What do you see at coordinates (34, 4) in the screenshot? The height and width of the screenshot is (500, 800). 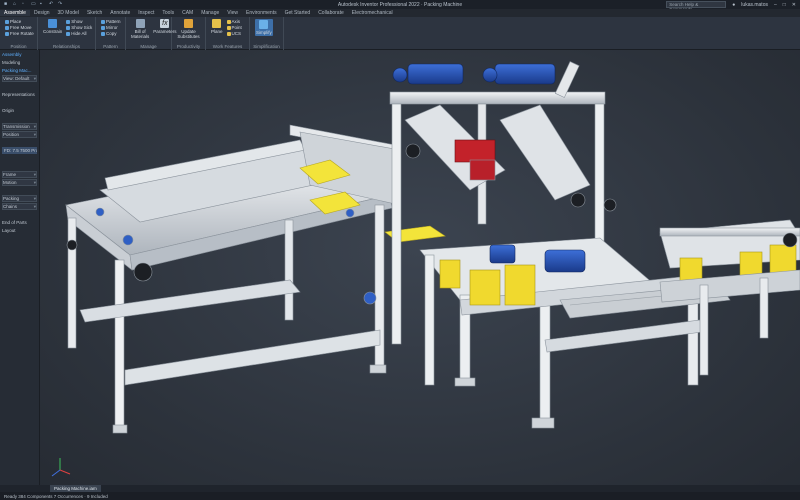 I see `open-icon: ▭` at bounding box center [34, 4].